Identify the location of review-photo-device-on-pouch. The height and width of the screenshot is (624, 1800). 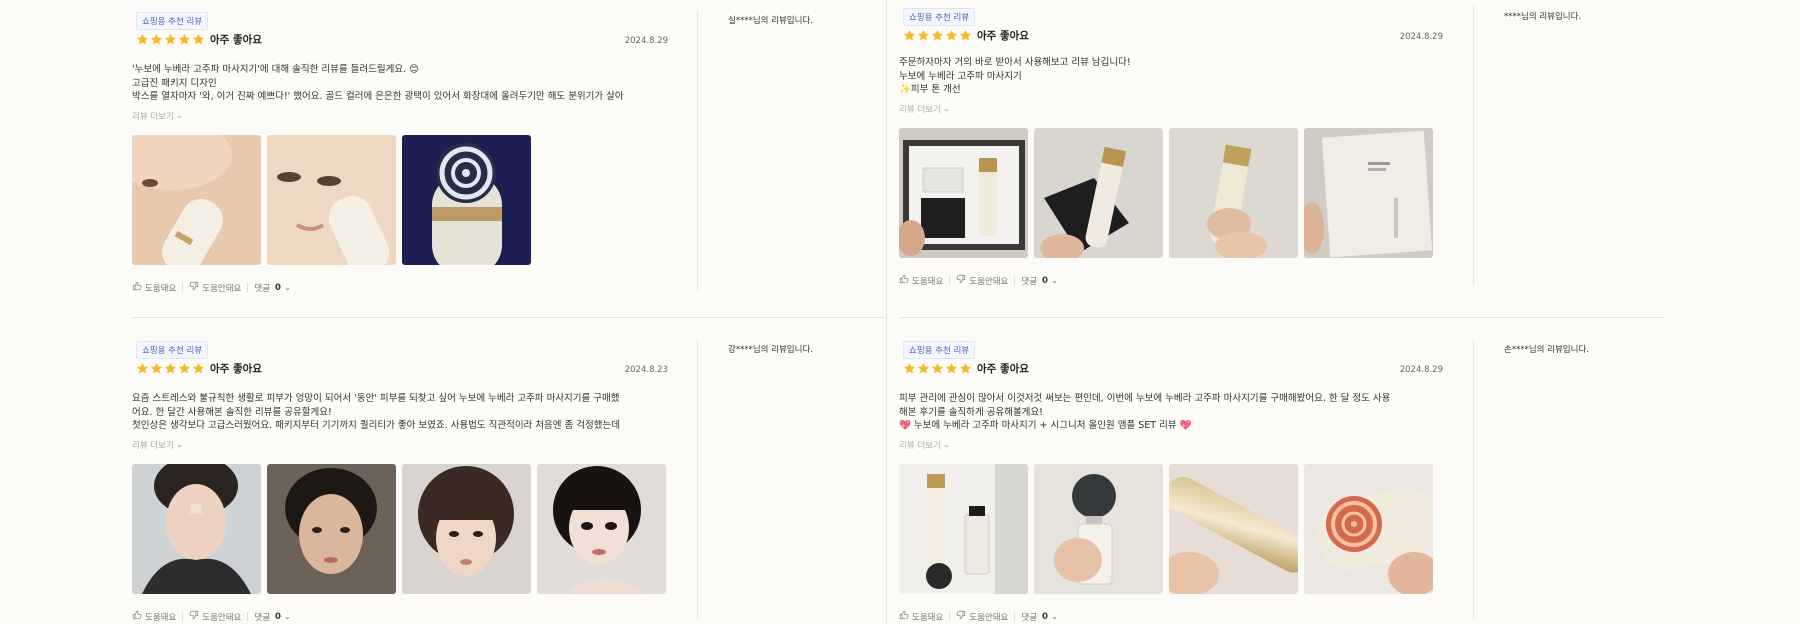
(1098, 193).